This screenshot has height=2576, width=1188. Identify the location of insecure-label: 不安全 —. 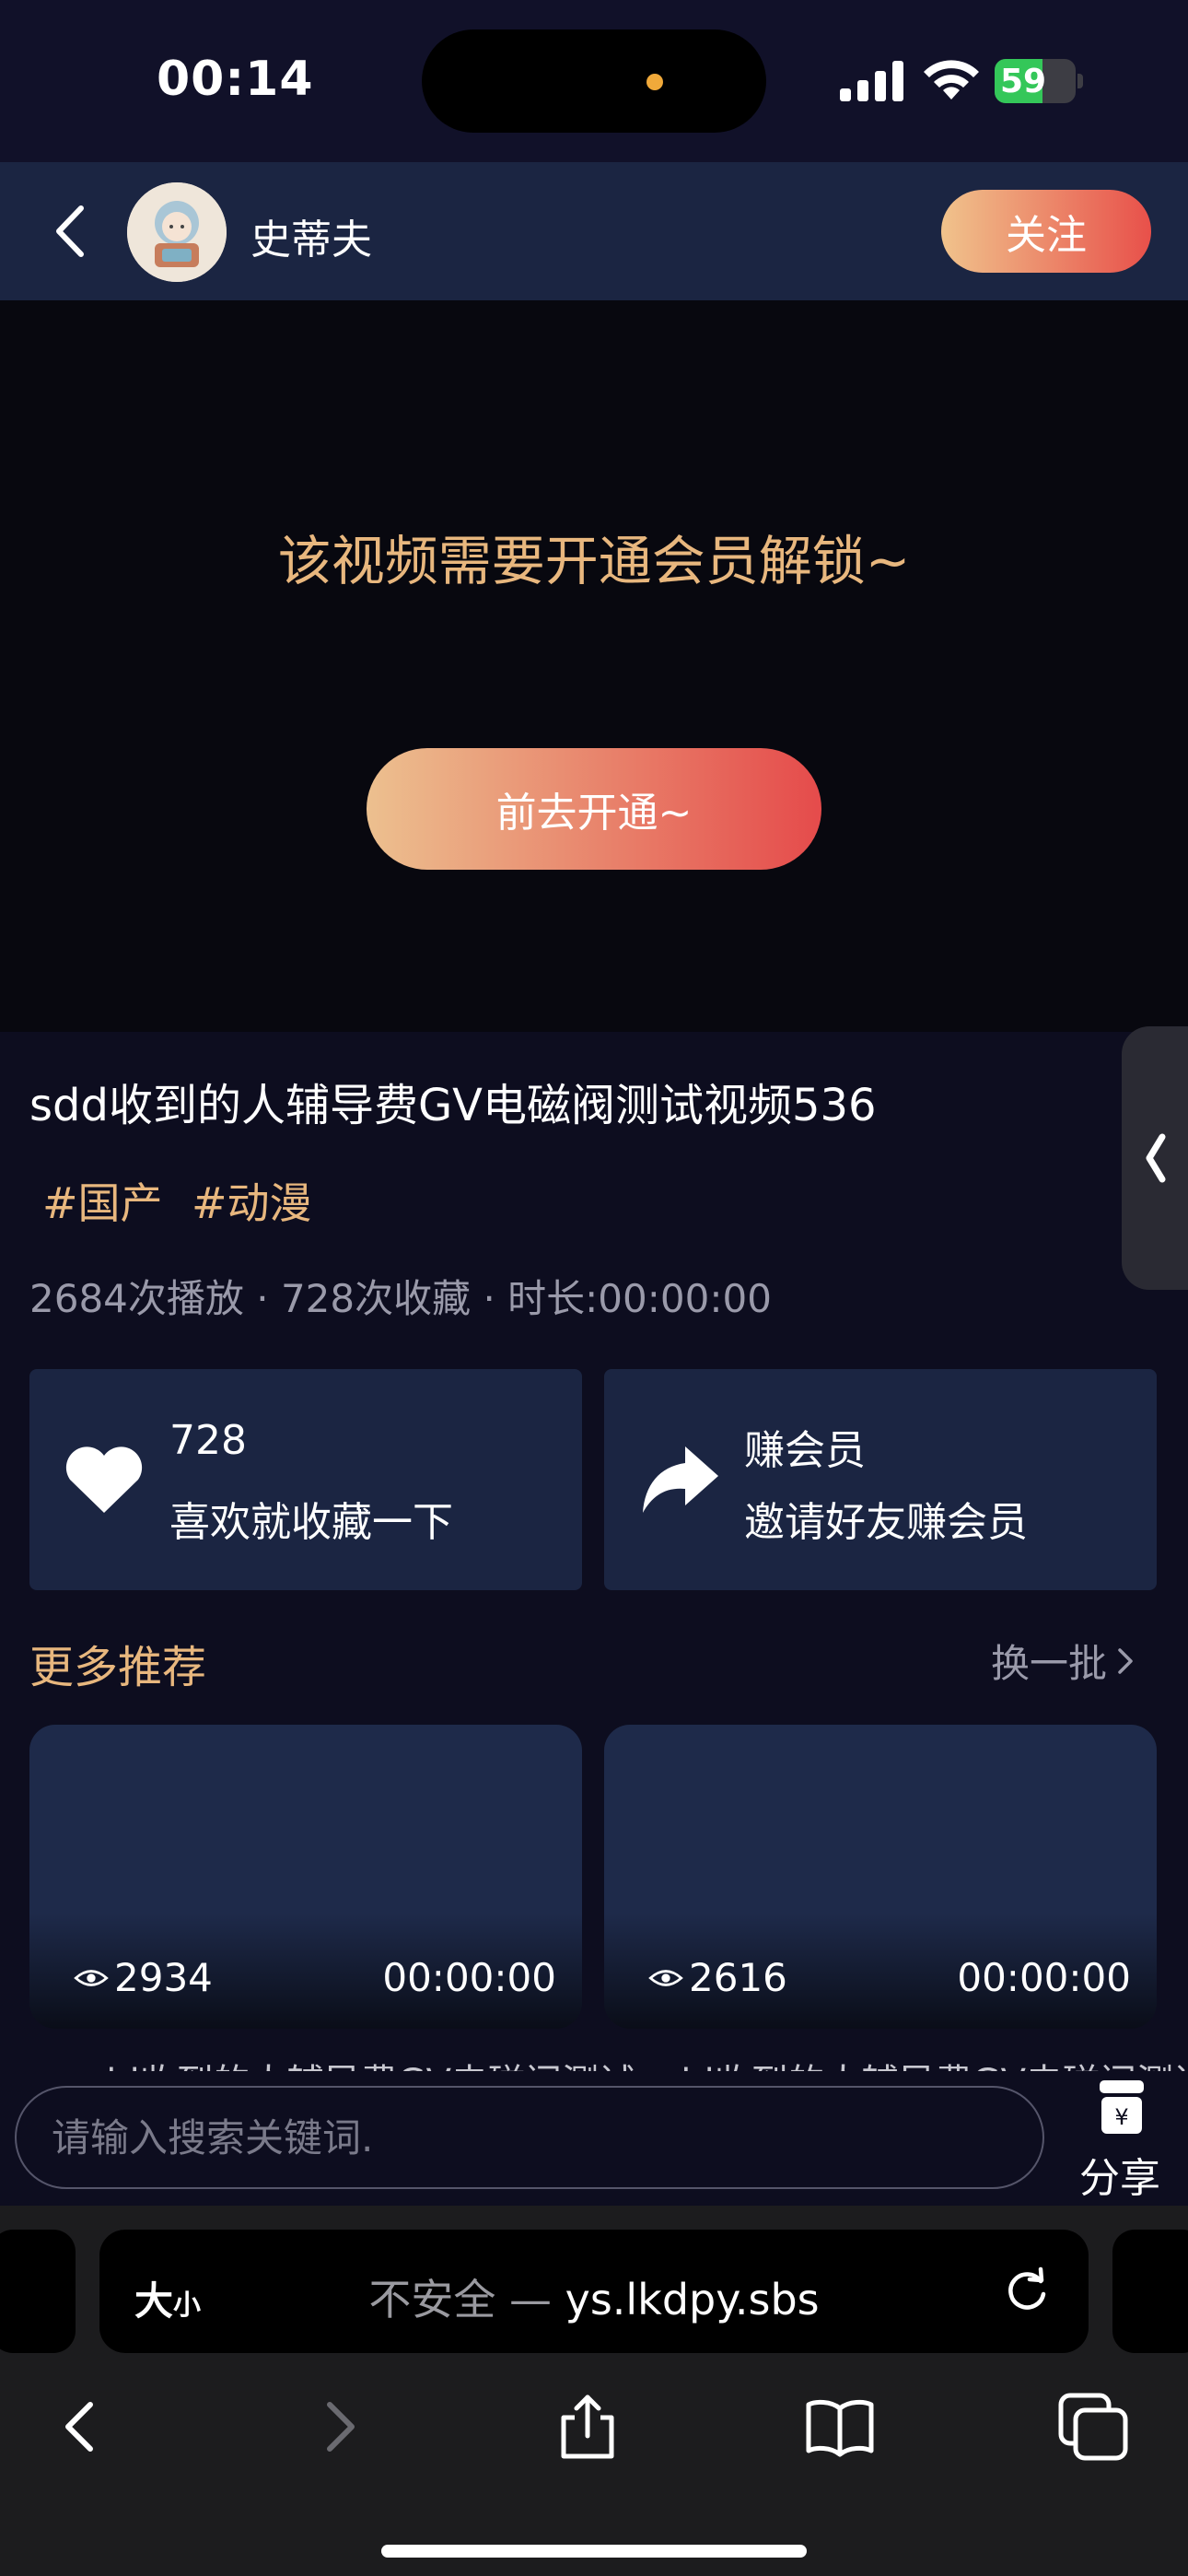
(466, 2299).